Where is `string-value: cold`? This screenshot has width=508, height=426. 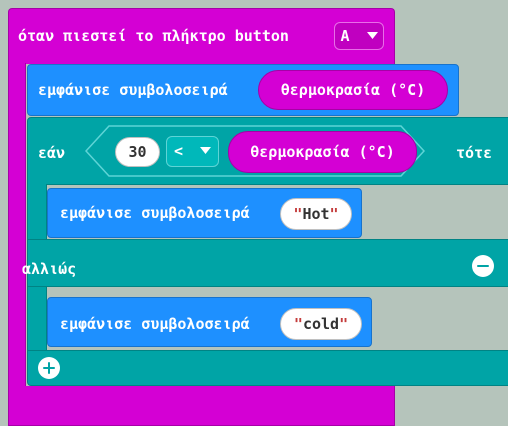
string-value: cold is located at coordinates (321, 324).